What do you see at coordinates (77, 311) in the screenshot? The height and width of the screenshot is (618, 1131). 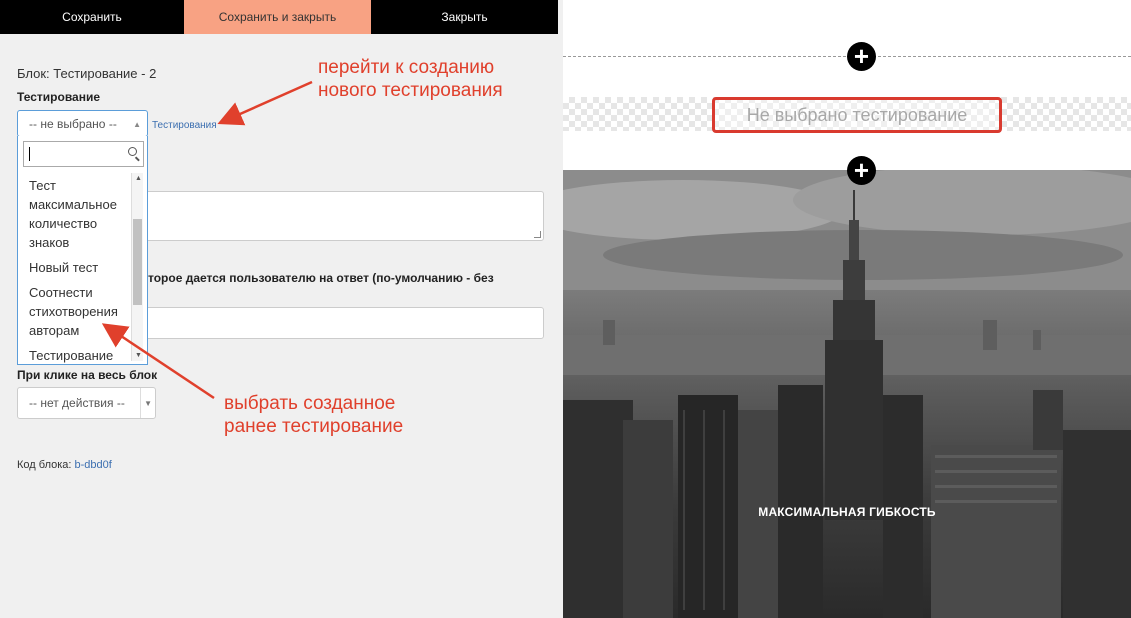 I see `dropdown-option: Соотнести стихотворения авторам` at bounding box center [77, 311].